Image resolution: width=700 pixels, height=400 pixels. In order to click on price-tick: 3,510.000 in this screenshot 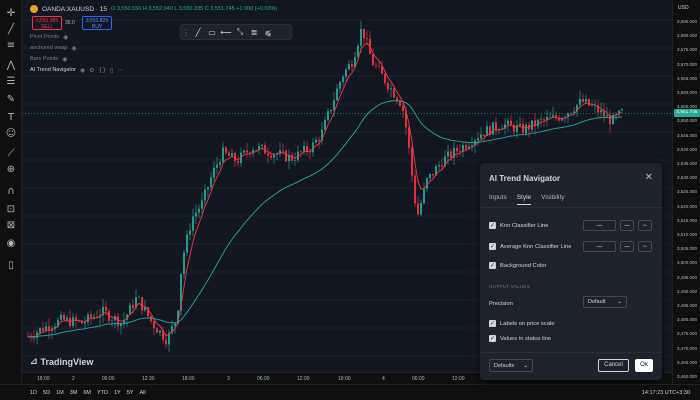, I will do `click(686, 234)`.